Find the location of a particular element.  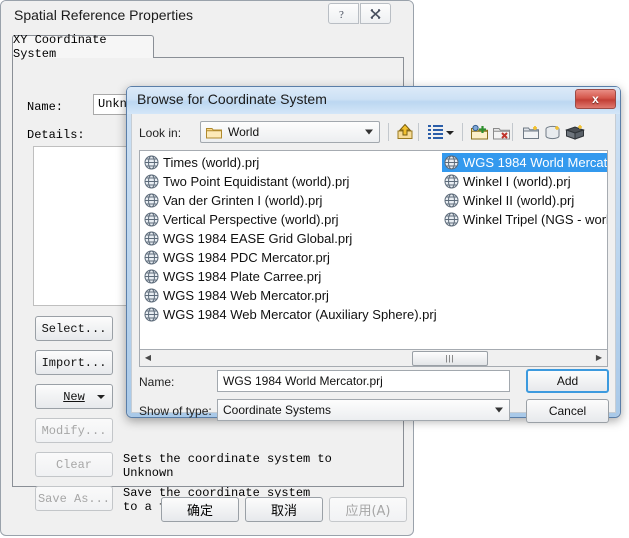

toolbox-icon is located at coordinates (575, 132).